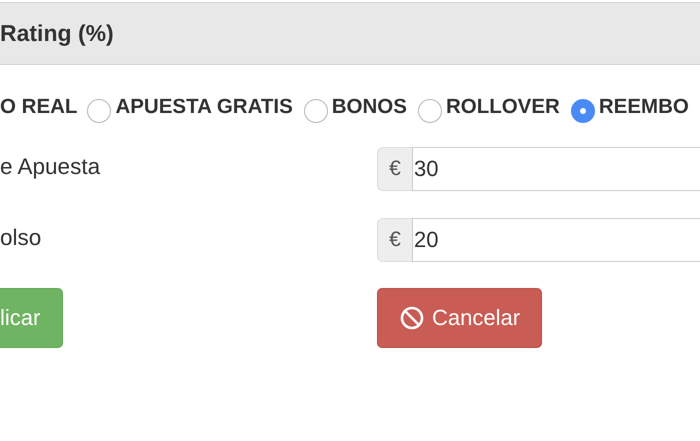 This screenshot has width=700, height=441. What do you see at coordinates (412, 318) in the screenshot?
I see `ban-icon` at bounding box center [412, 318].